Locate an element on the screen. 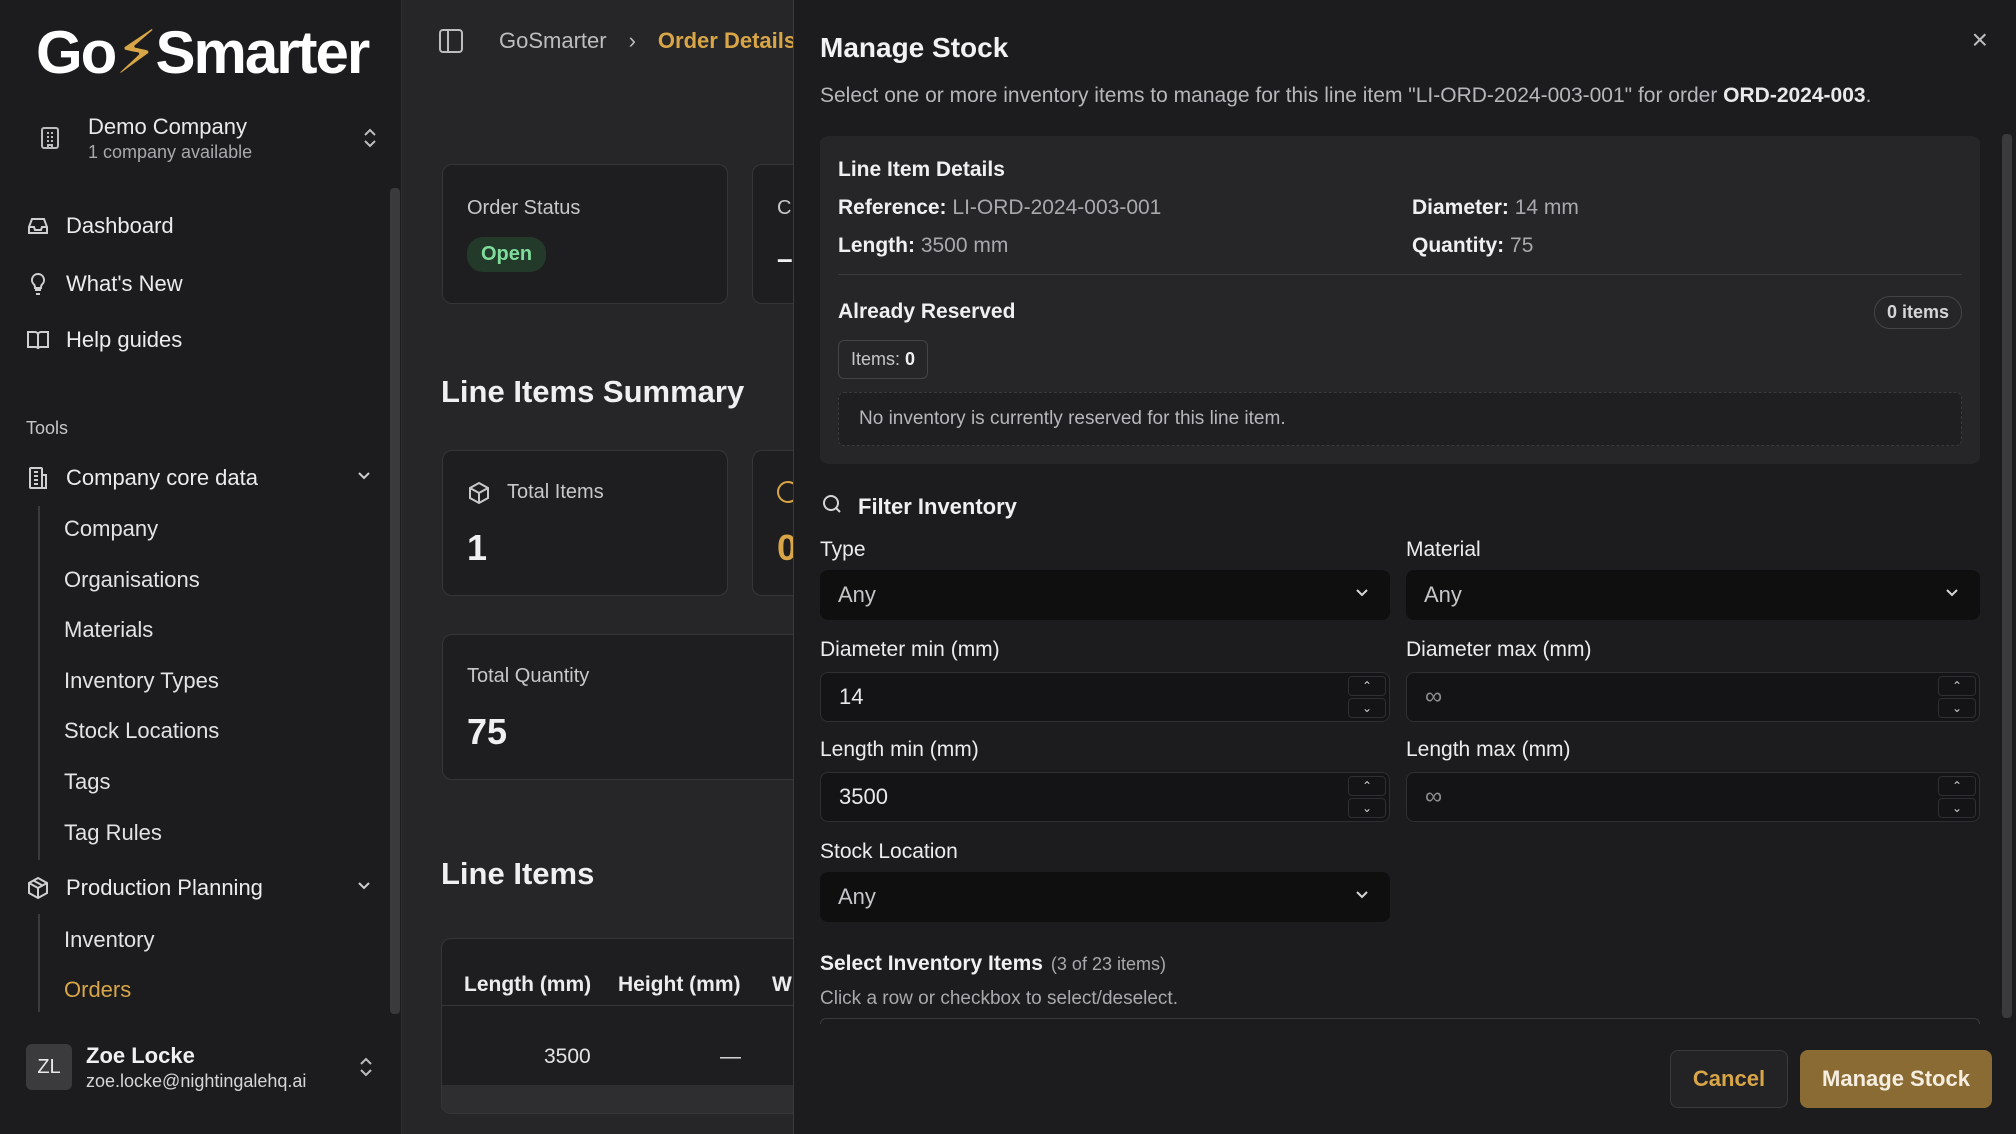 The width and height of the screenshot is (2016, 1134). cancel-button: Cancel is located at coordinates (1729, 1079).